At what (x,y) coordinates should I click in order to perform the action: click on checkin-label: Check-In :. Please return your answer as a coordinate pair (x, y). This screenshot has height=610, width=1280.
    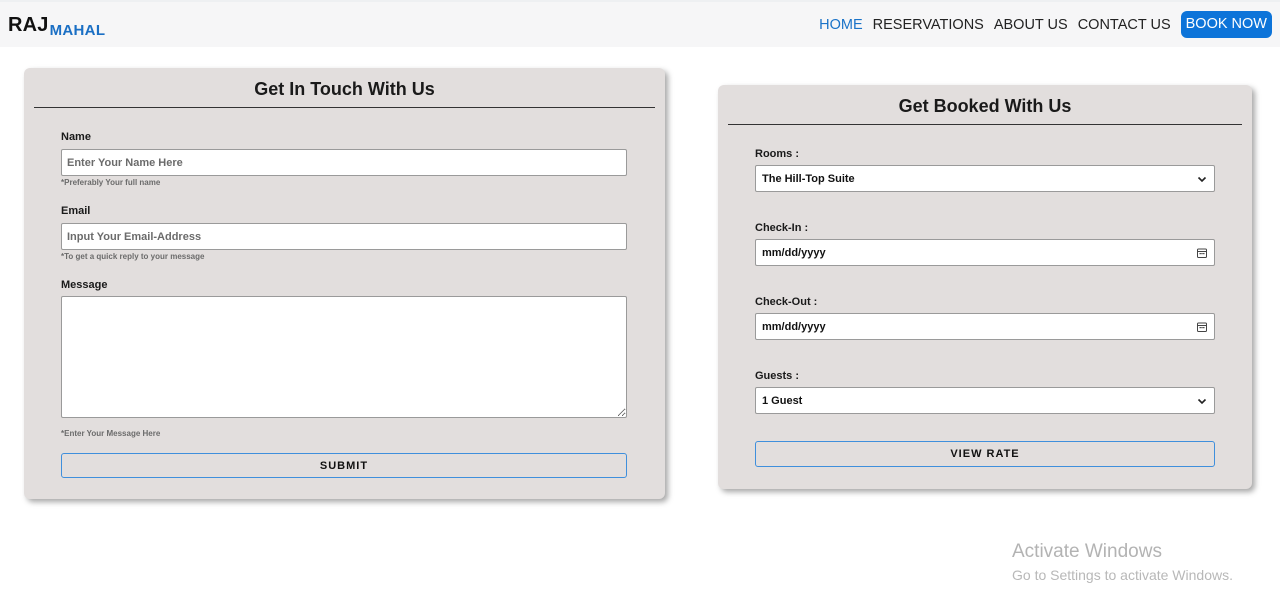
    Looking at the image, I should click on (782, 228).